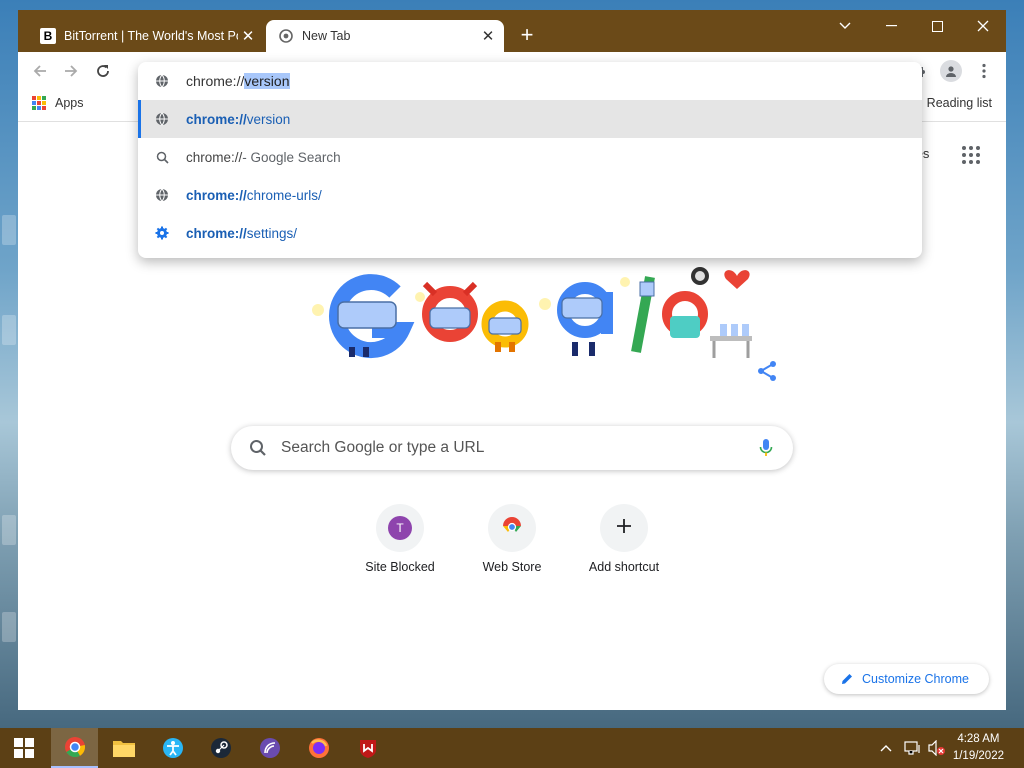 This screenshot has height=768, width=1024. What do you see at coordinates (69, 103) in the screenshot?
I see `apps-label: Apps` at bounding box center [69, 103].